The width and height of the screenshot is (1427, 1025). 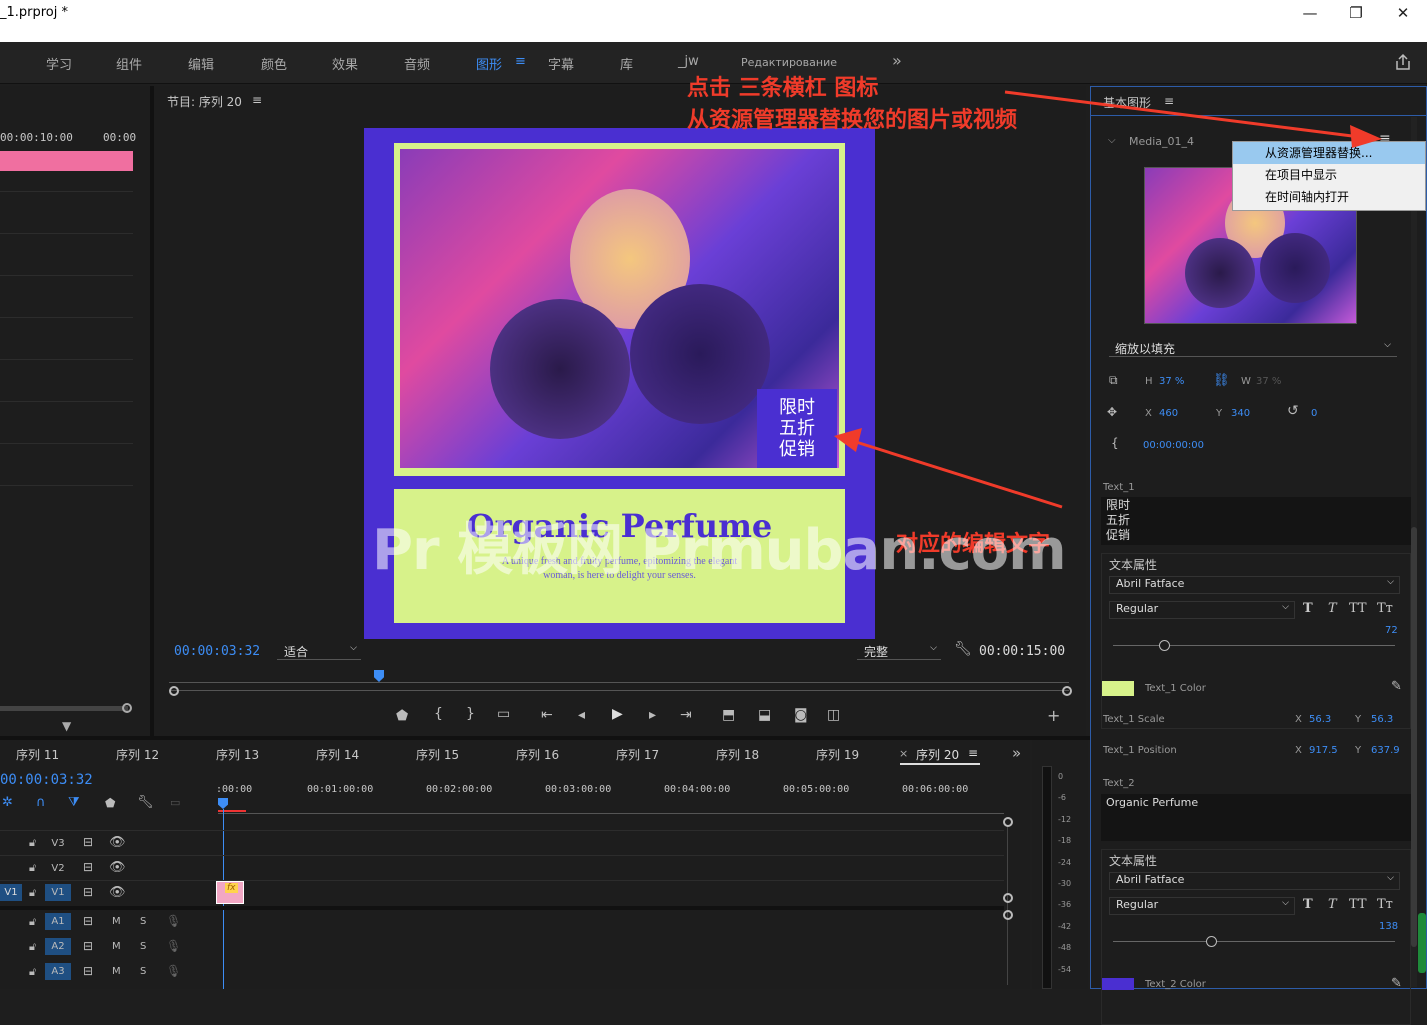 I want to click on track-v3: V3, so click(x=58, y=843).